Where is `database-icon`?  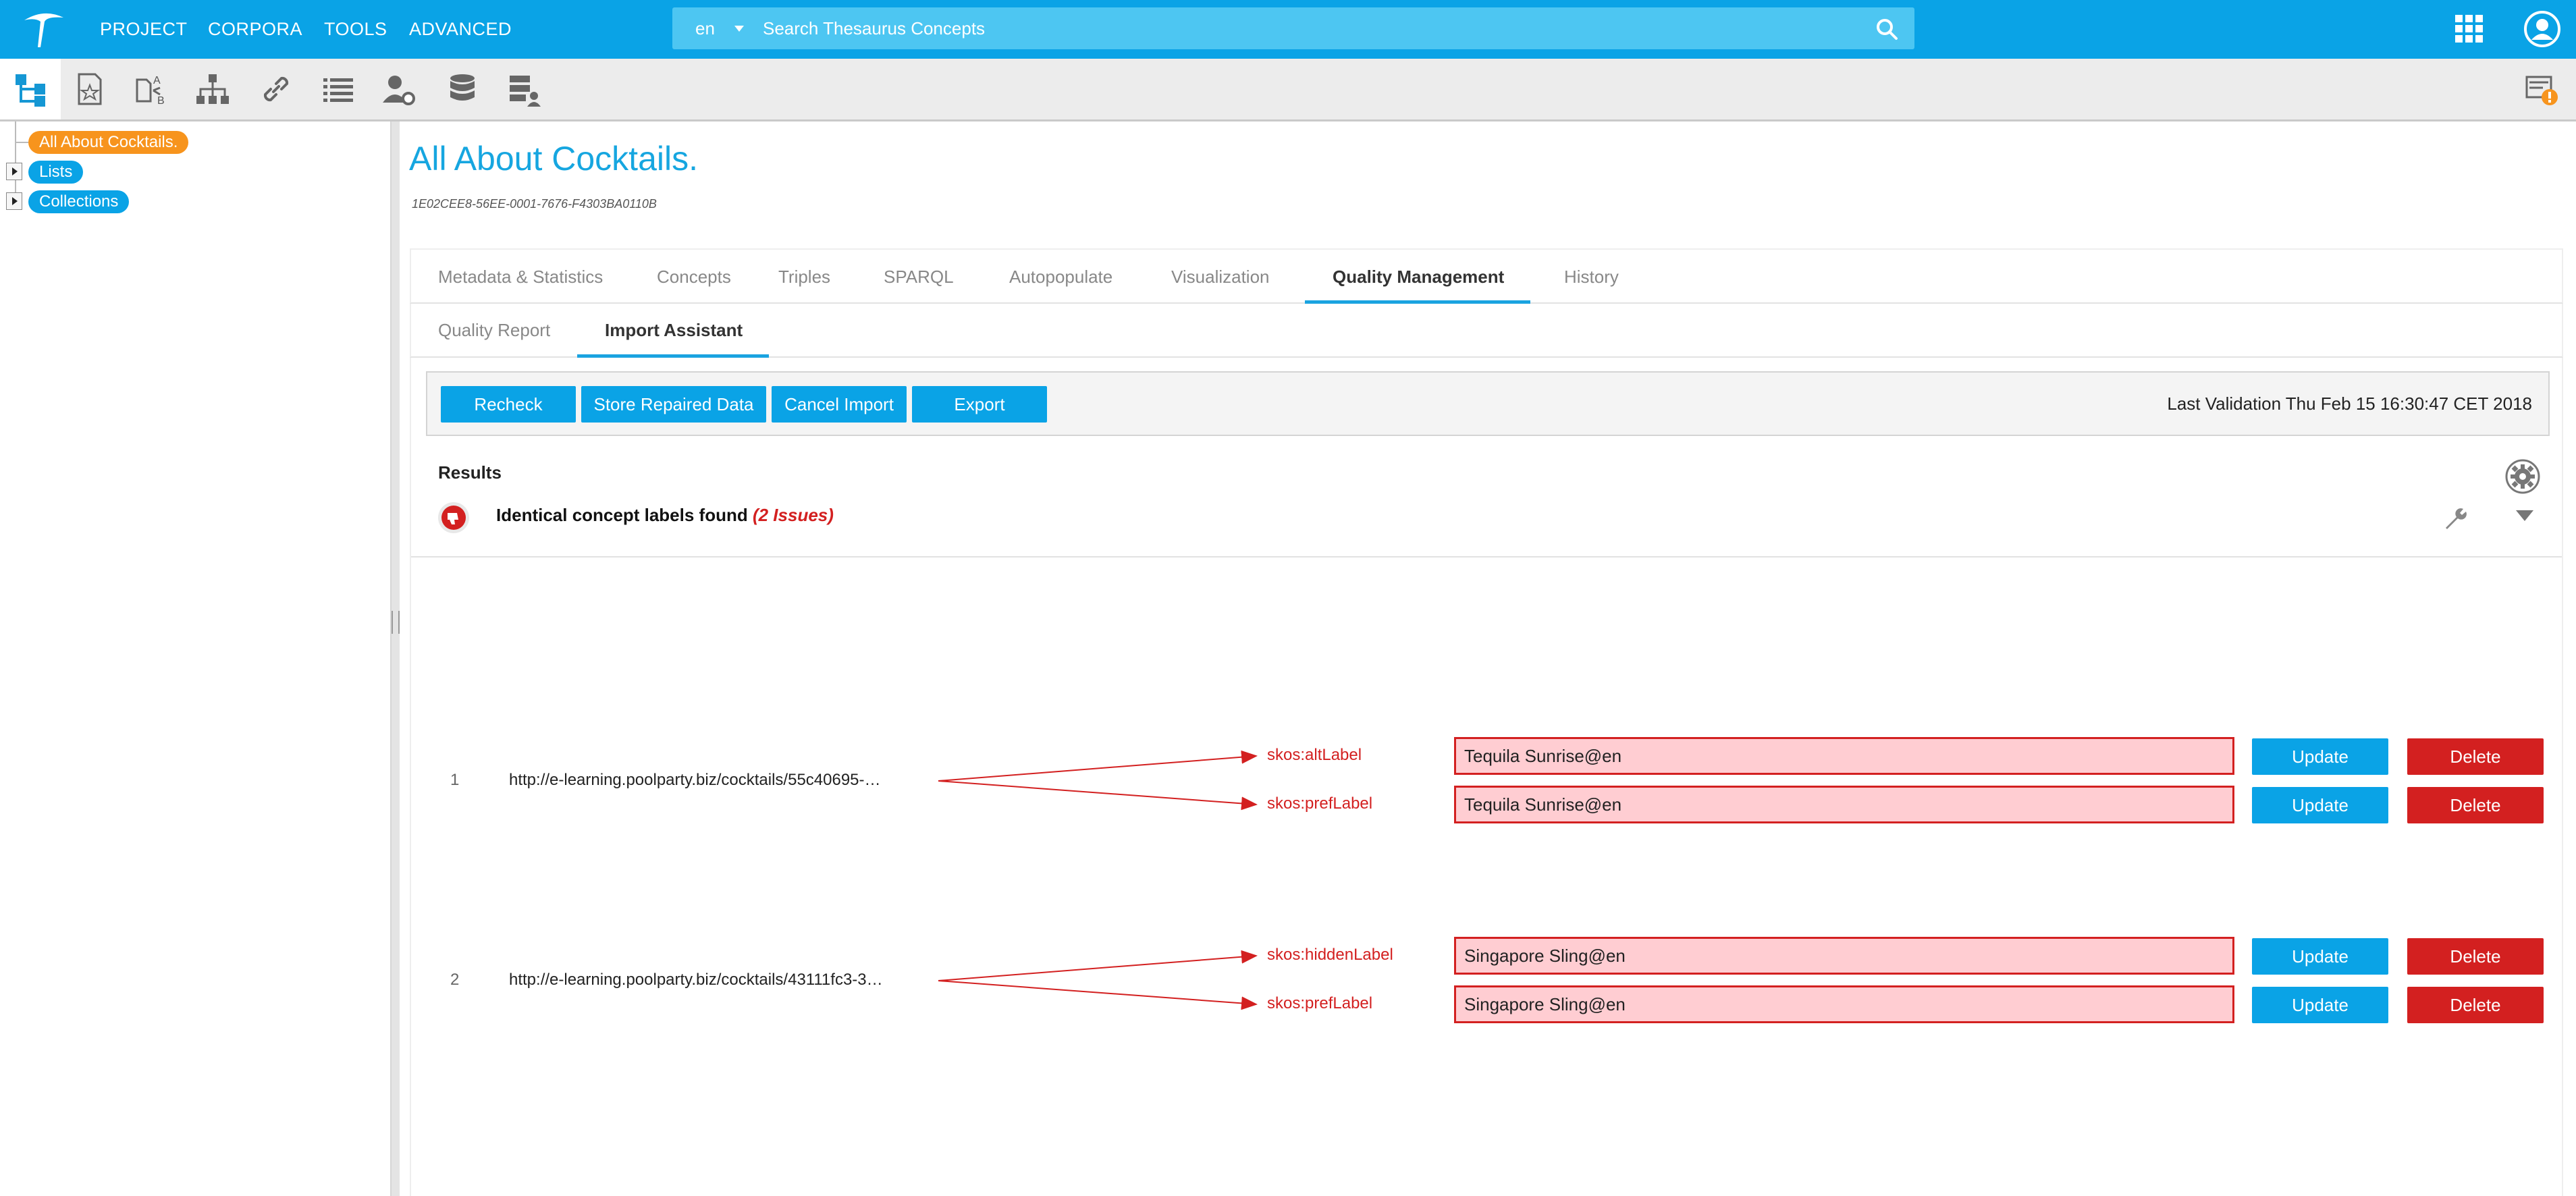
database-icon is located at coordinates (462, 87).